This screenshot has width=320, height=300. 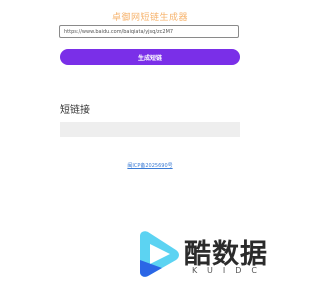 What do you see at coordinates (150, 165) in the screenshot?
I see `icp-record-link: 闽ICP备2025690号` at bounding box center [150, 165].